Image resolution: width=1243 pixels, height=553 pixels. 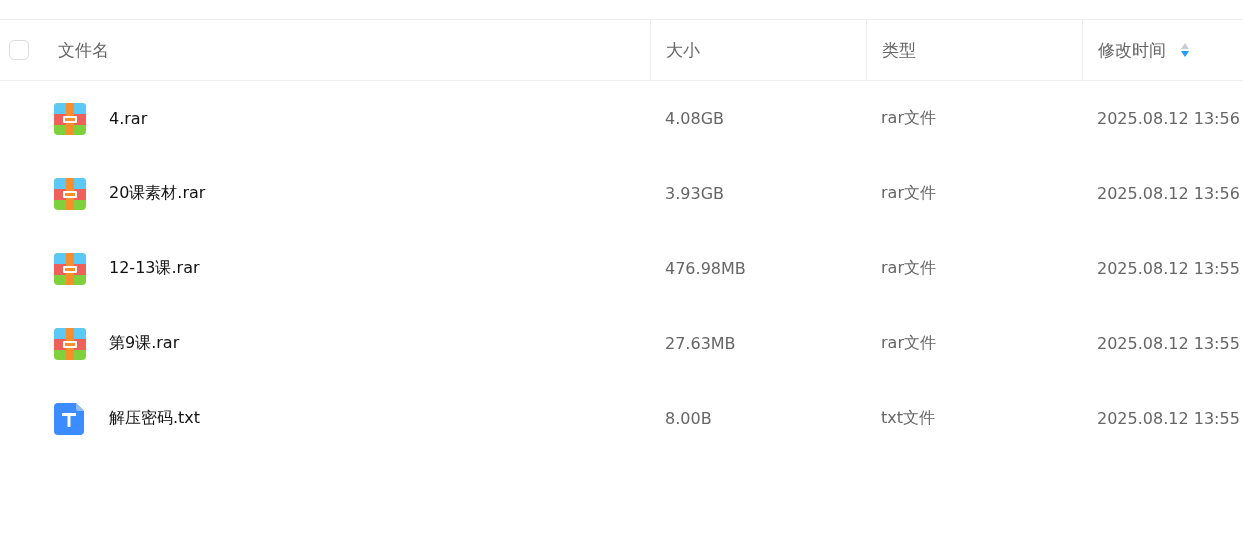 I want to click on column-header: 类型, so click(x=899, y=50).